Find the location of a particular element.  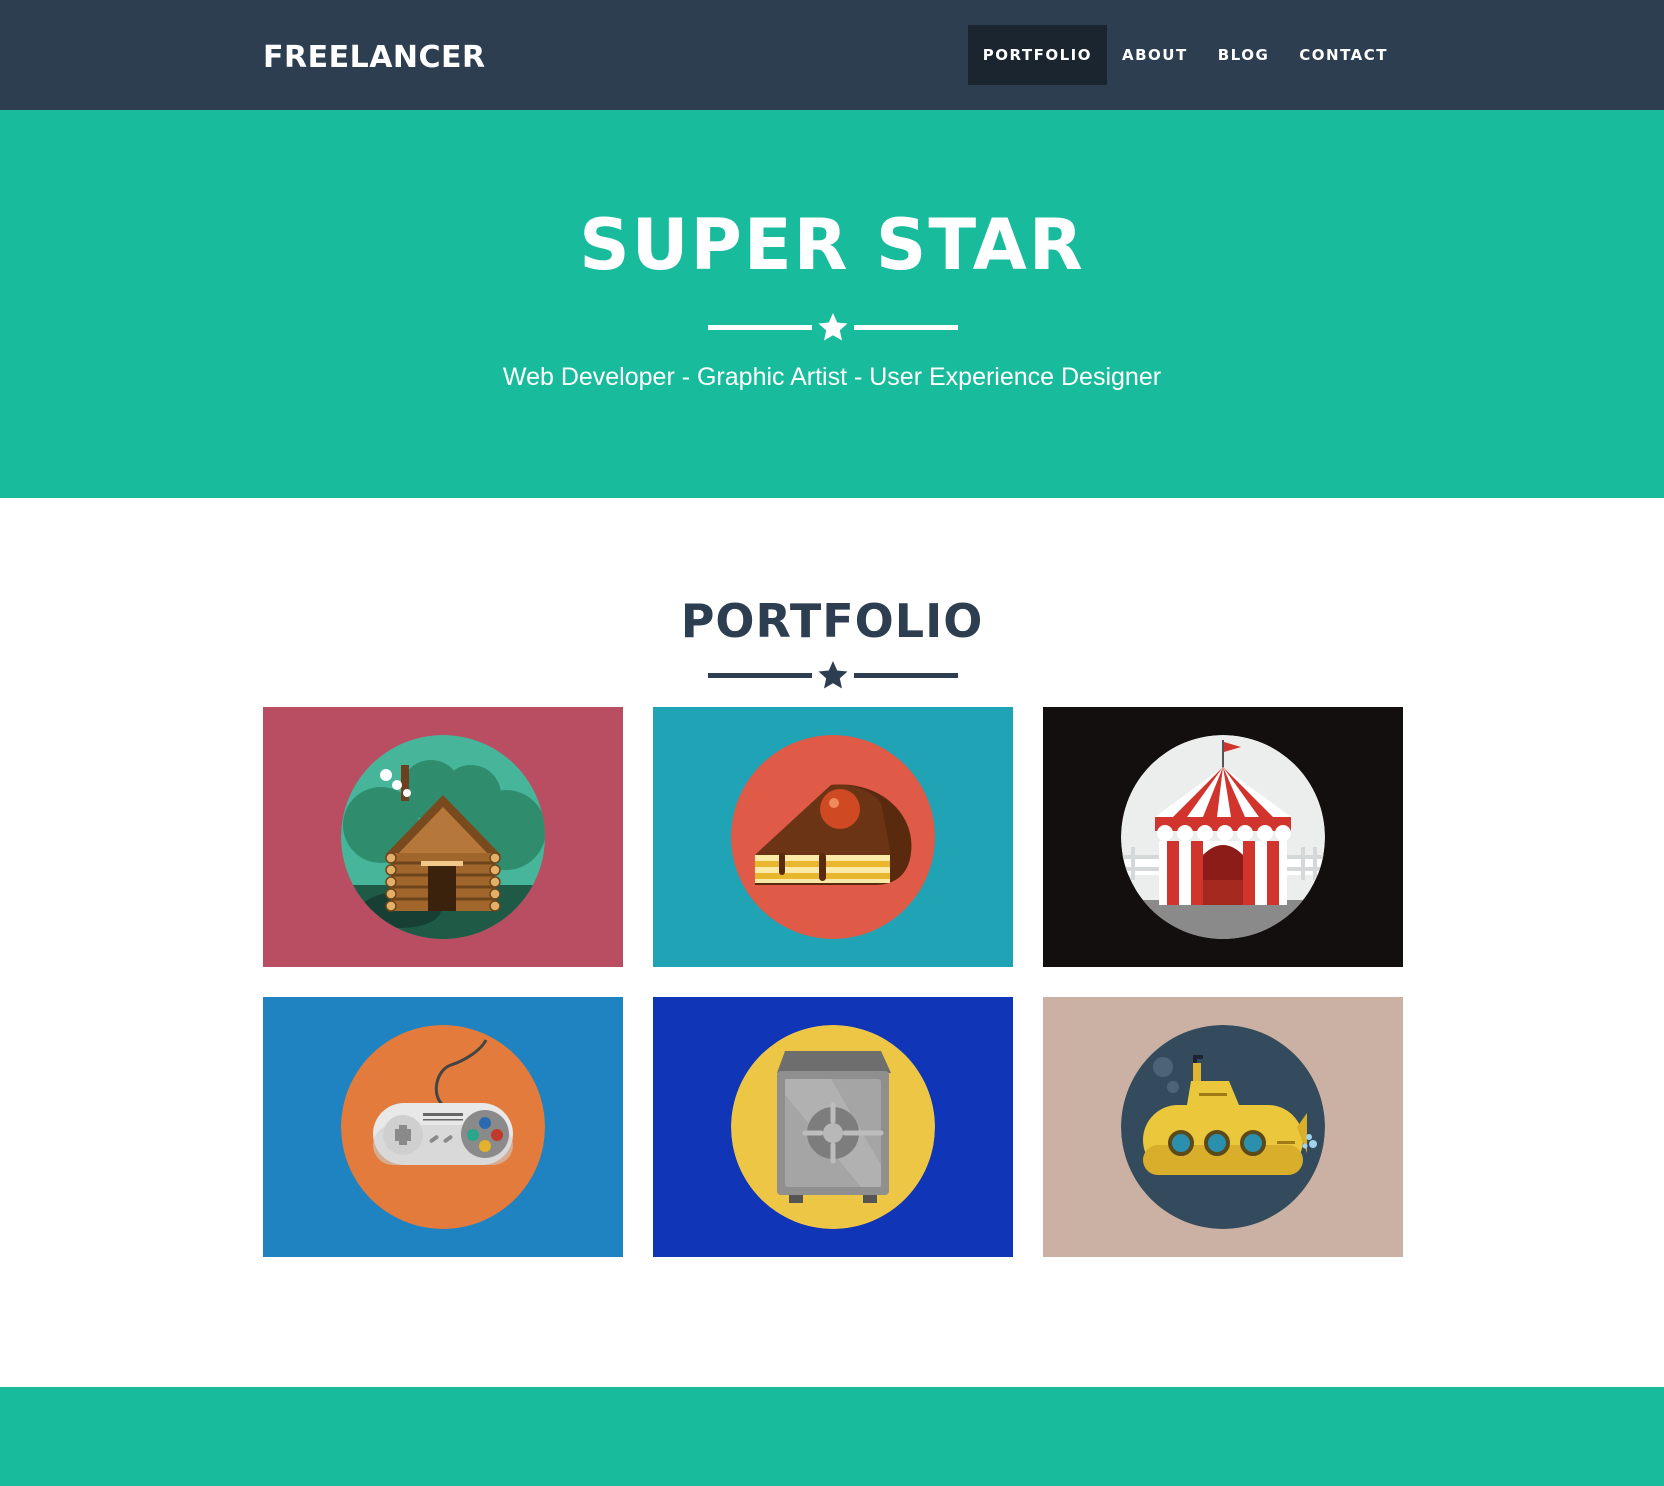

footer-band is located at coordinates (832, 1436).